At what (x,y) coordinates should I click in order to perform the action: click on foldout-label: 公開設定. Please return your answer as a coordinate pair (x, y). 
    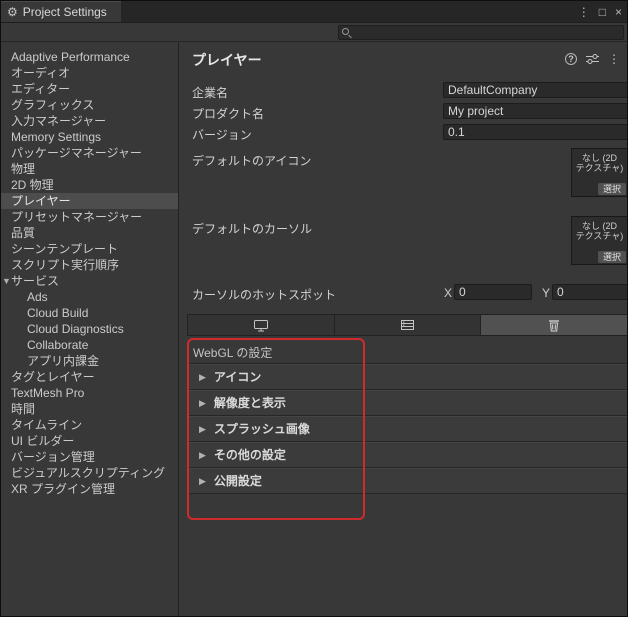
    Looking at the image, I should click on (237, 481).